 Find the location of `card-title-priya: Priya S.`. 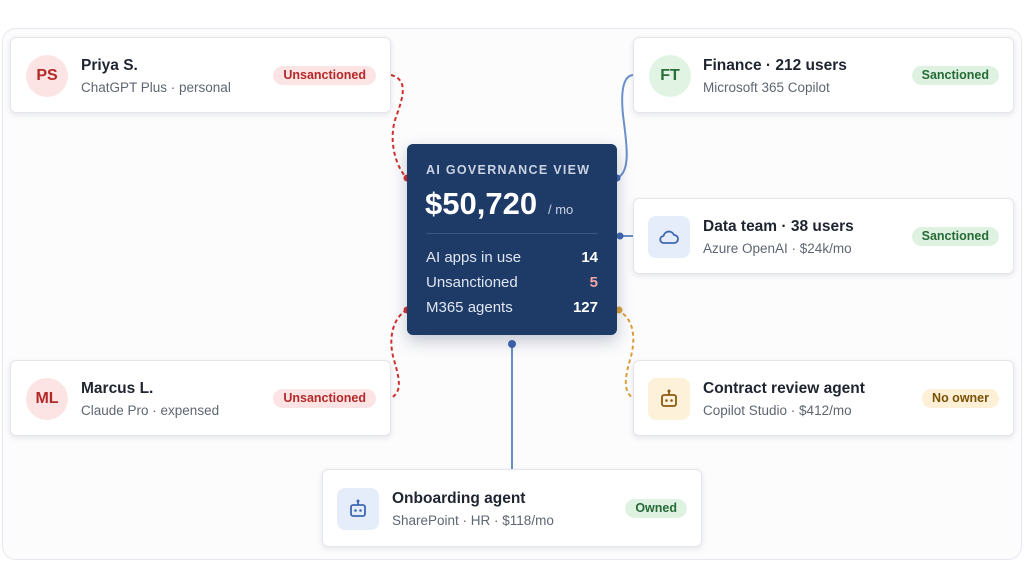

card-title-priya: Priya S. is located at coordinates (109, 65).